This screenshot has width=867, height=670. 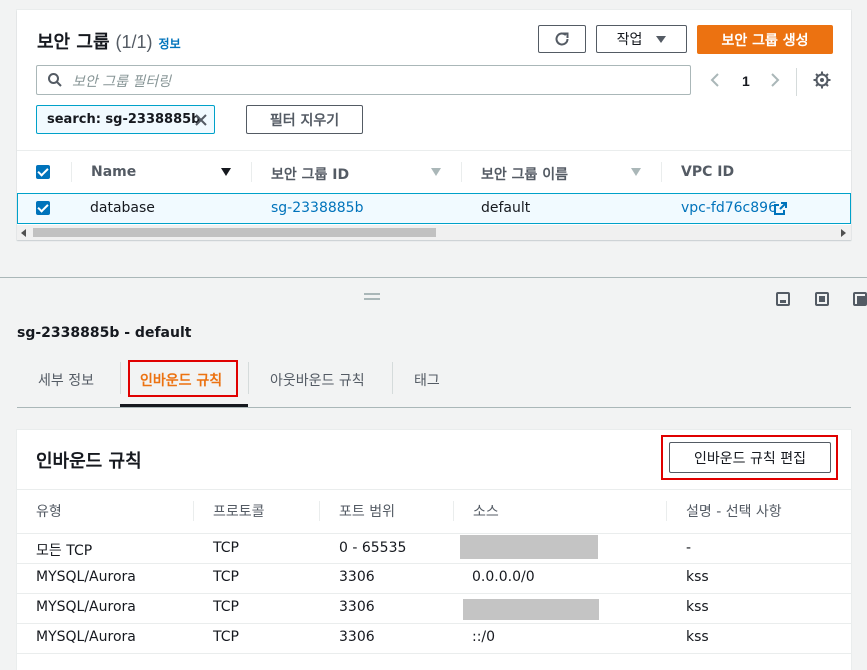 What do you see at coordinates (843, 233) in the screenshot?
I see `scroll-right-arrow` at bounding box center [843, 233].